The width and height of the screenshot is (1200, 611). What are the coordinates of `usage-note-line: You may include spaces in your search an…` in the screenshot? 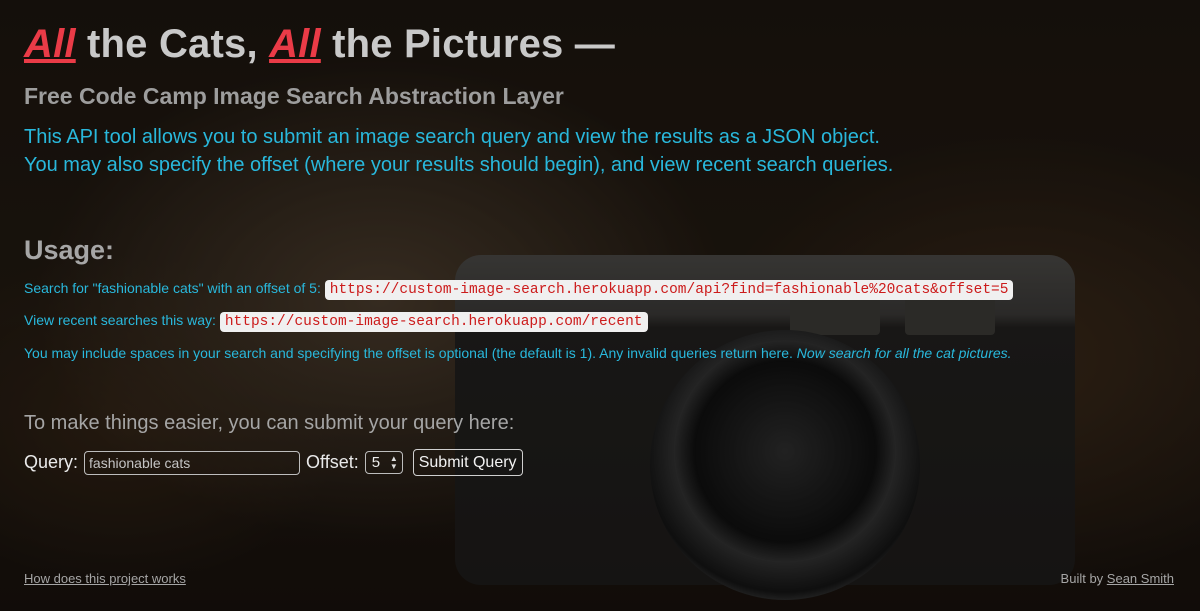 It's located at (518, 353).